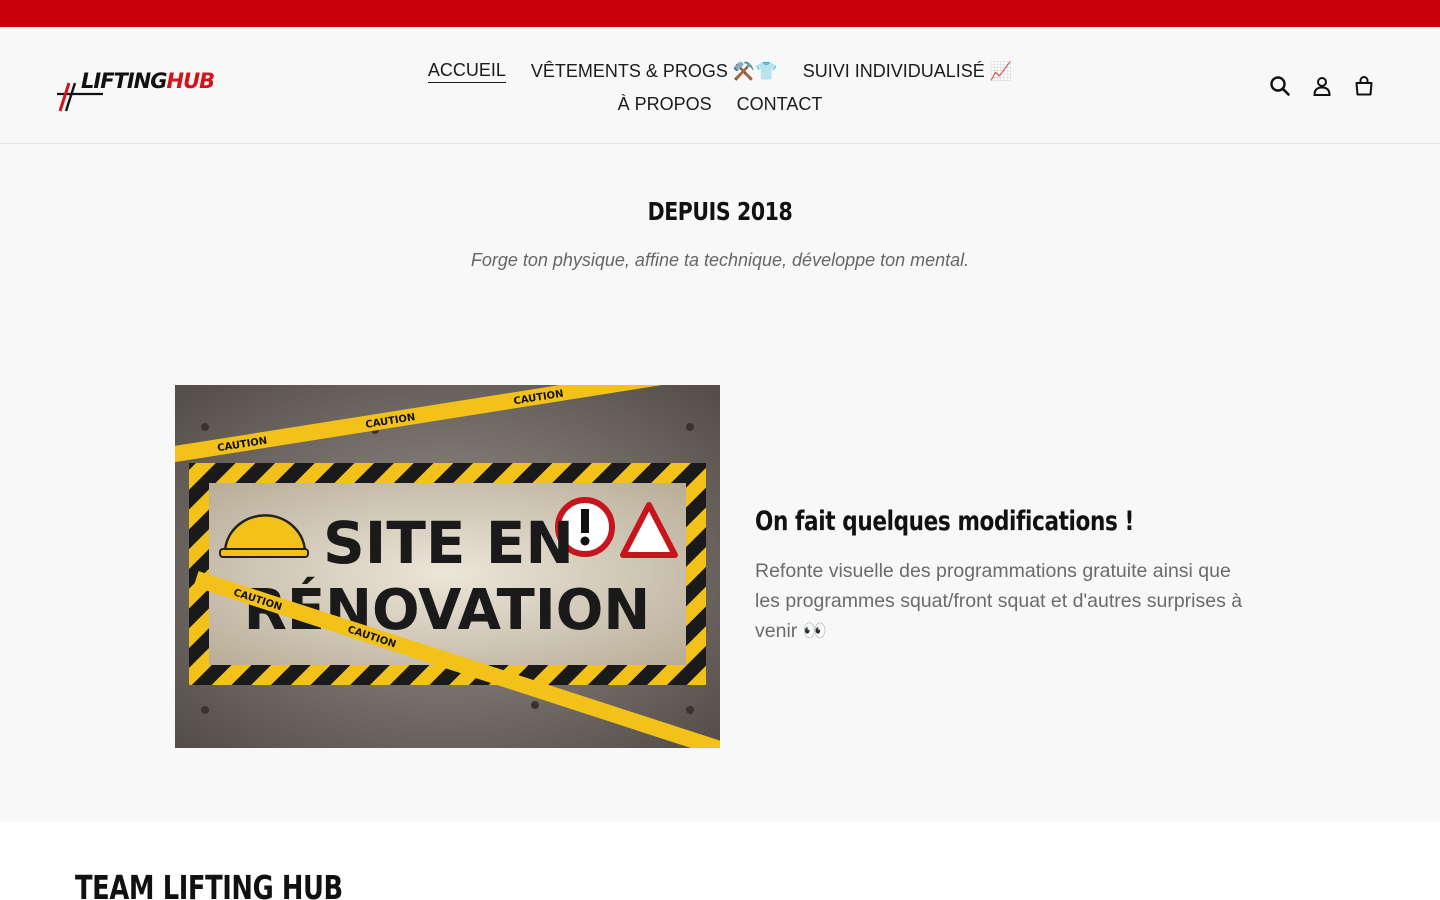 Image resolution: width=1440 pixels, height=900 pixels. I want to click on team-title: TEAM LIFTING HUB, so click(209, 884).